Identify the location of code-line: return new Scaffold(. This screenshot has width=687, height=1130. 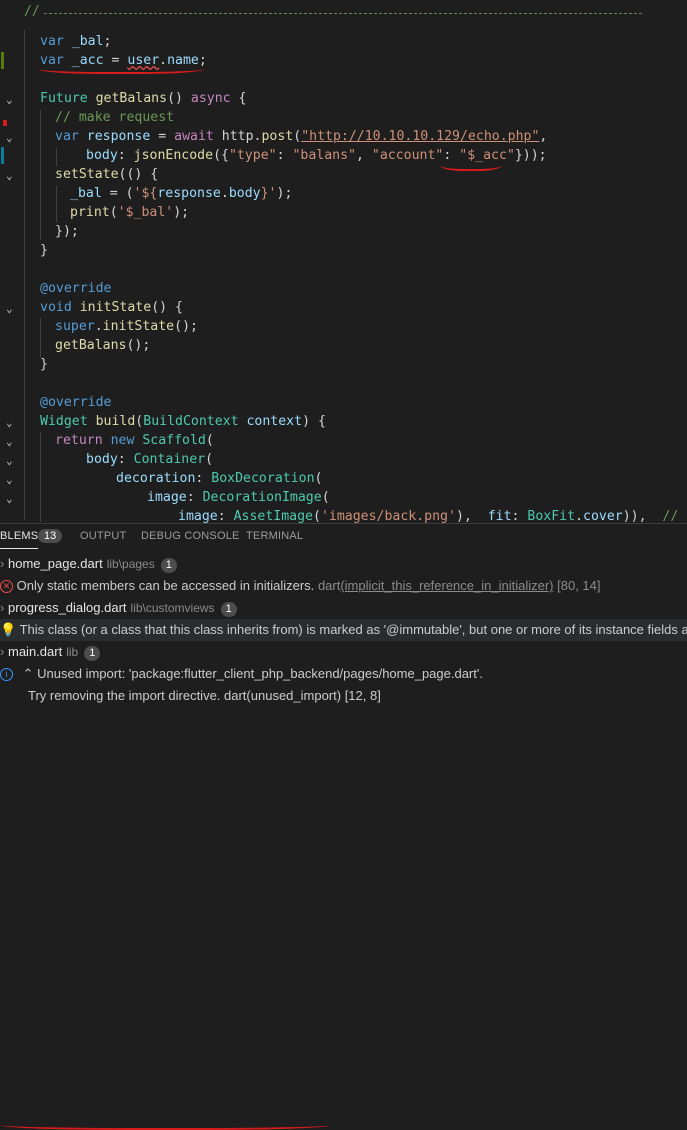
(134, 440).